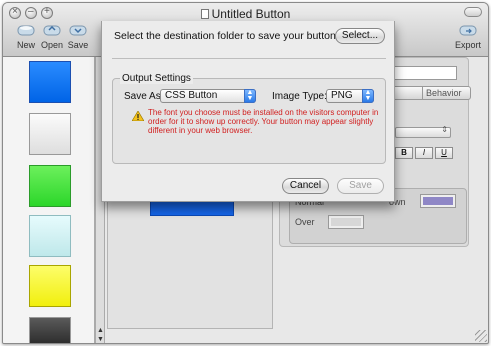  I want to click on window-title-wrap: Untitled Button, so click(245, 14).